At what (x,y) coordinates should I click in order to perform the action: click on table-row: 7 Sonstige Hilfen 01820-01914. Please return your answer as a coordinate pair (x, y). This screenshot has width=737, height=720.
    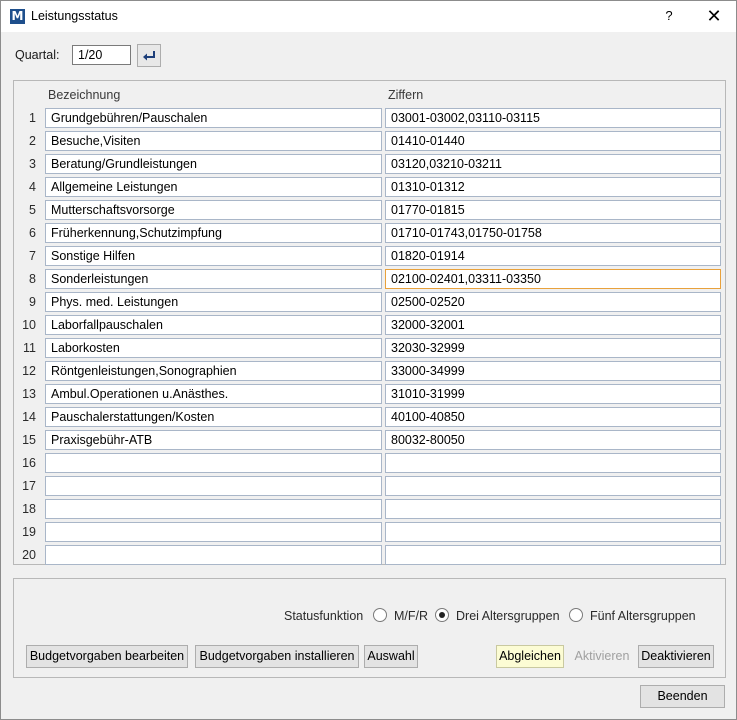
    Looking at the image, I should click on (369, 256).